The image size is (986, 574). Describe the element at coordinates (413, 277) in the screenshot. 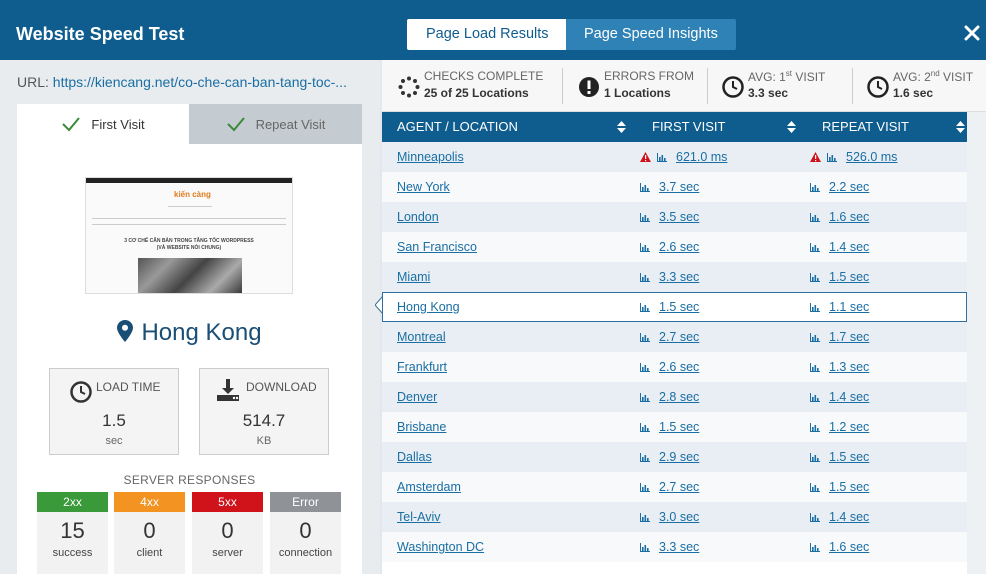

I see `location-link: Miami` at that location.